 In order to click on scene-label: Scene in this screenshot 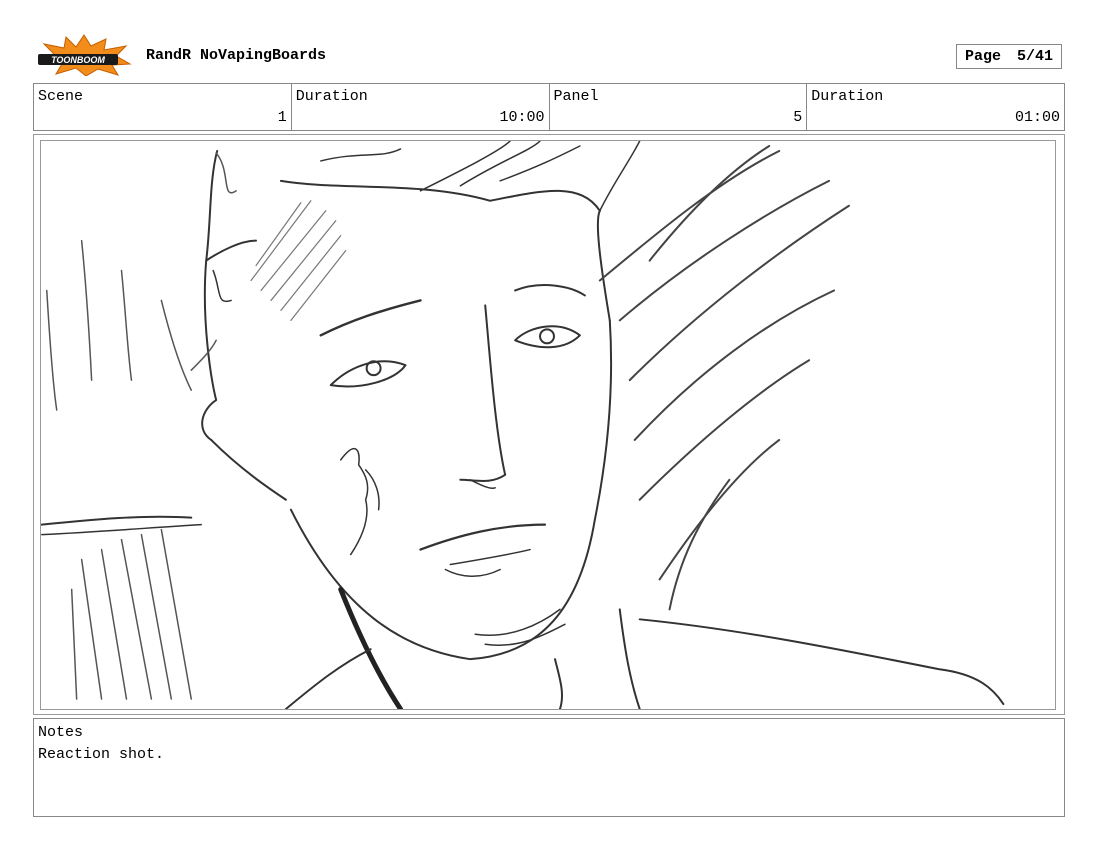, I will do `click(61, 96)`.